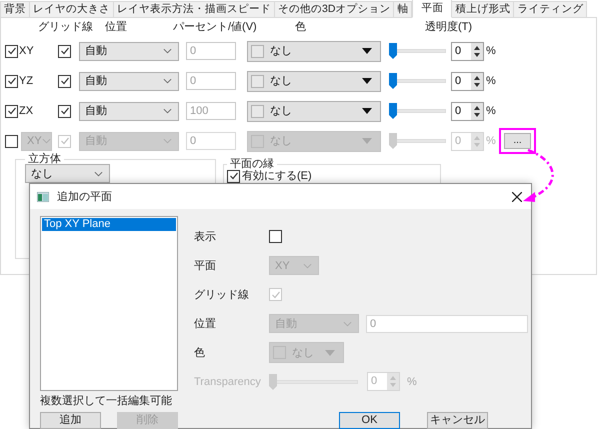  I want to click on column-header: 色, so click(301, 27).